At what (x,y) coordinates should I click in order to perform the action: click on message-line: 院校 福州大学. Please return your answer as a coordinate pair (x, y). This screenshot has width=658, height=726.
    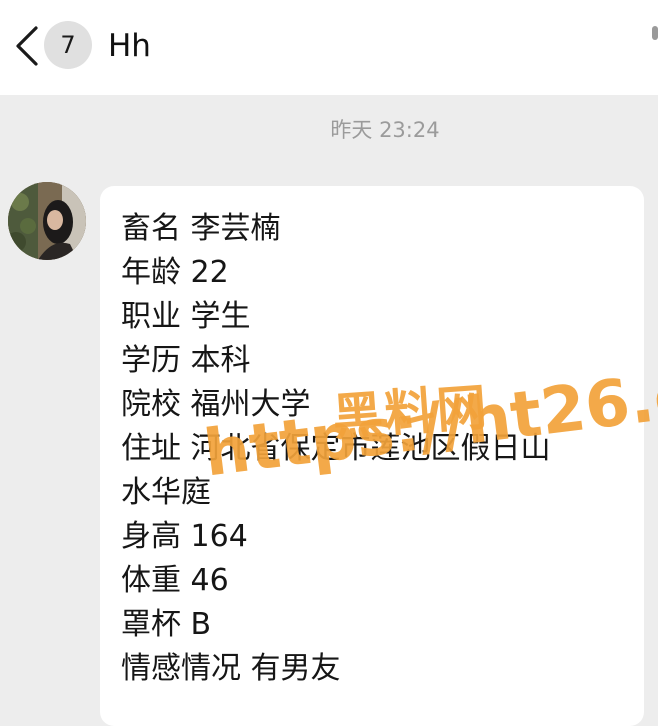
    Looking at the image, I should click on (216, 404).